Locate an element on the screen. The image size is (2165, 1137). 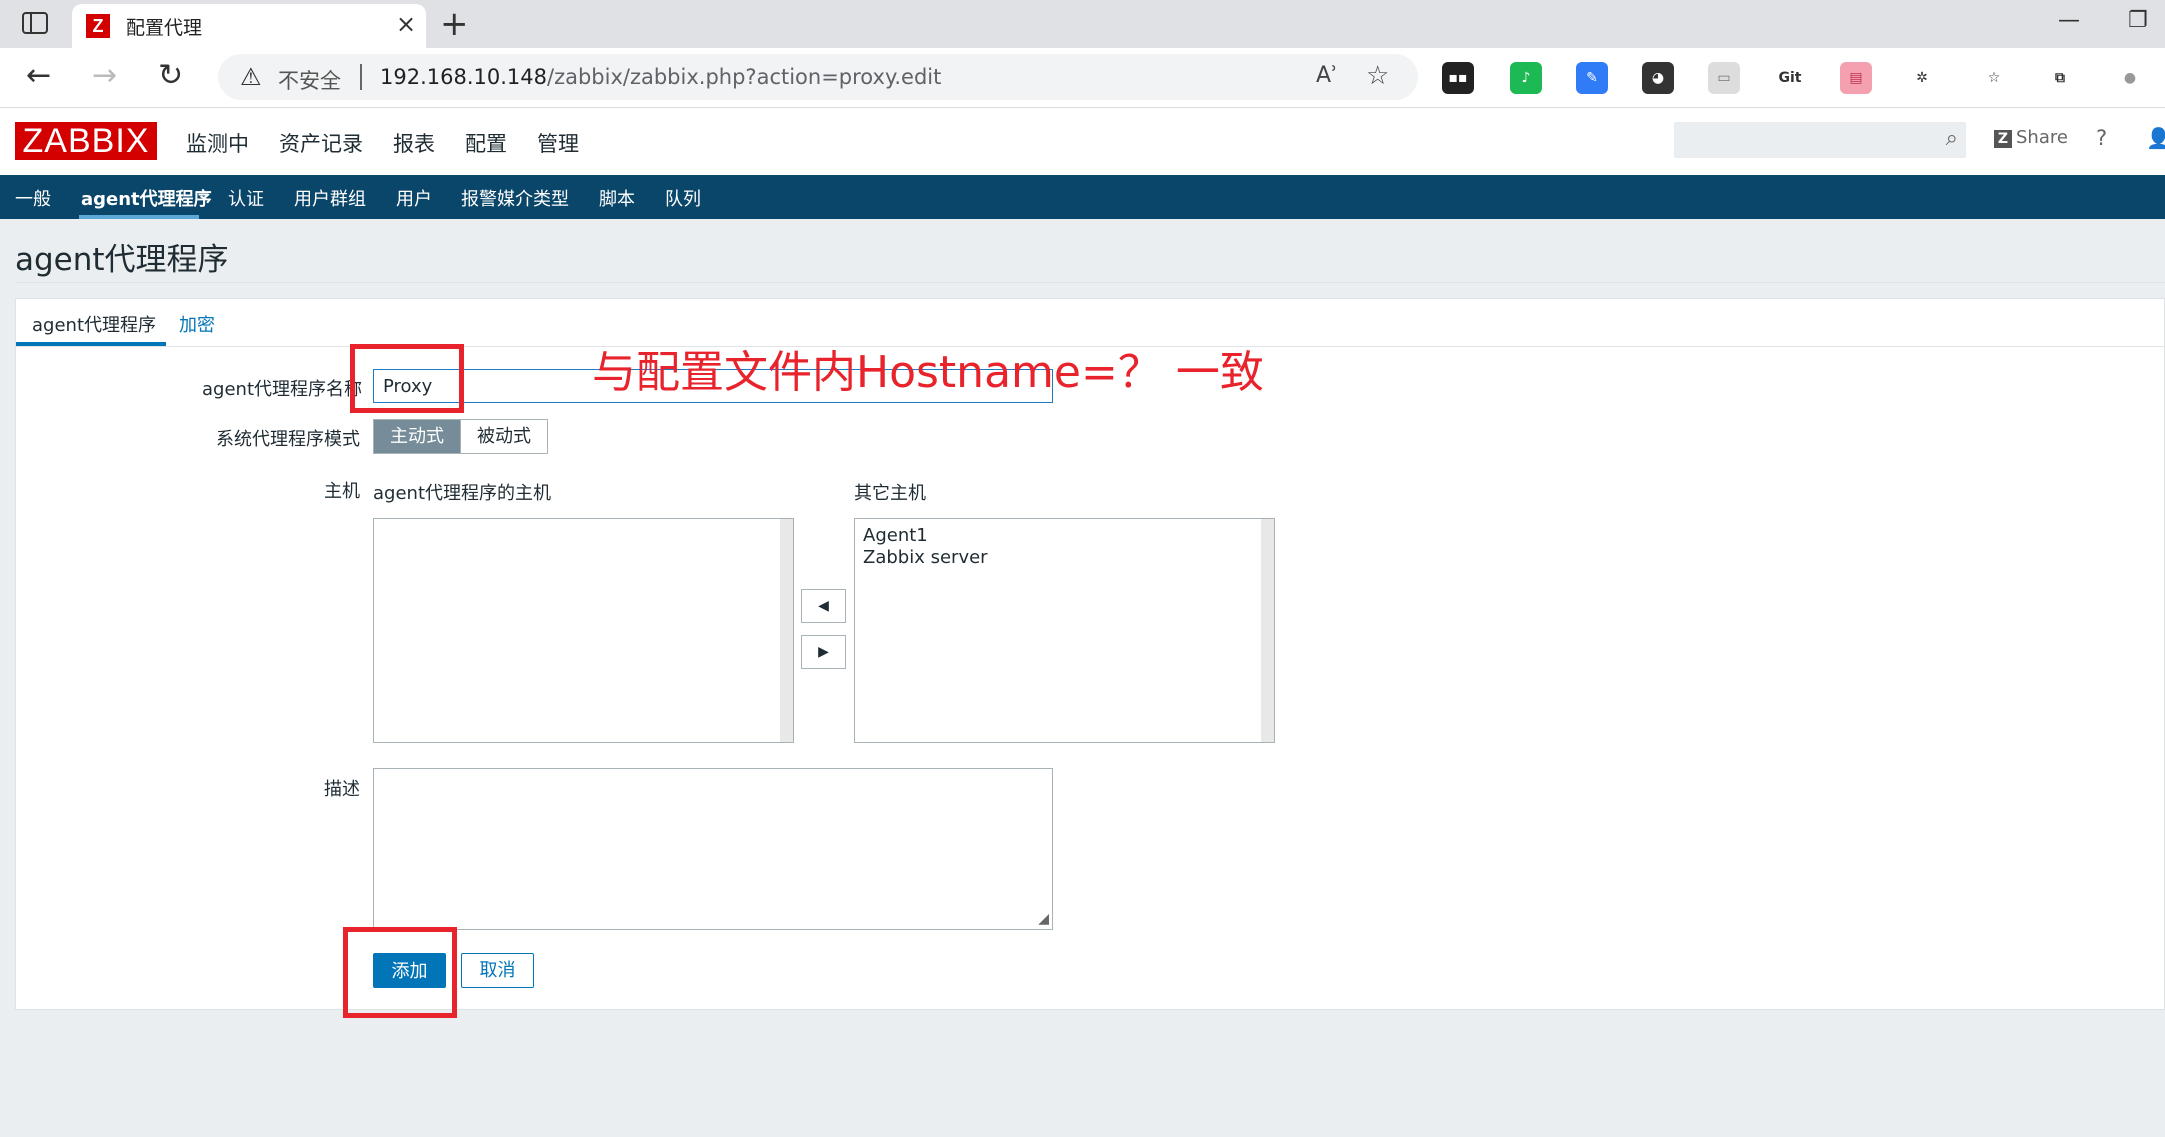
puzzle-icon: ✲ is located at coordinates (1922, 78).